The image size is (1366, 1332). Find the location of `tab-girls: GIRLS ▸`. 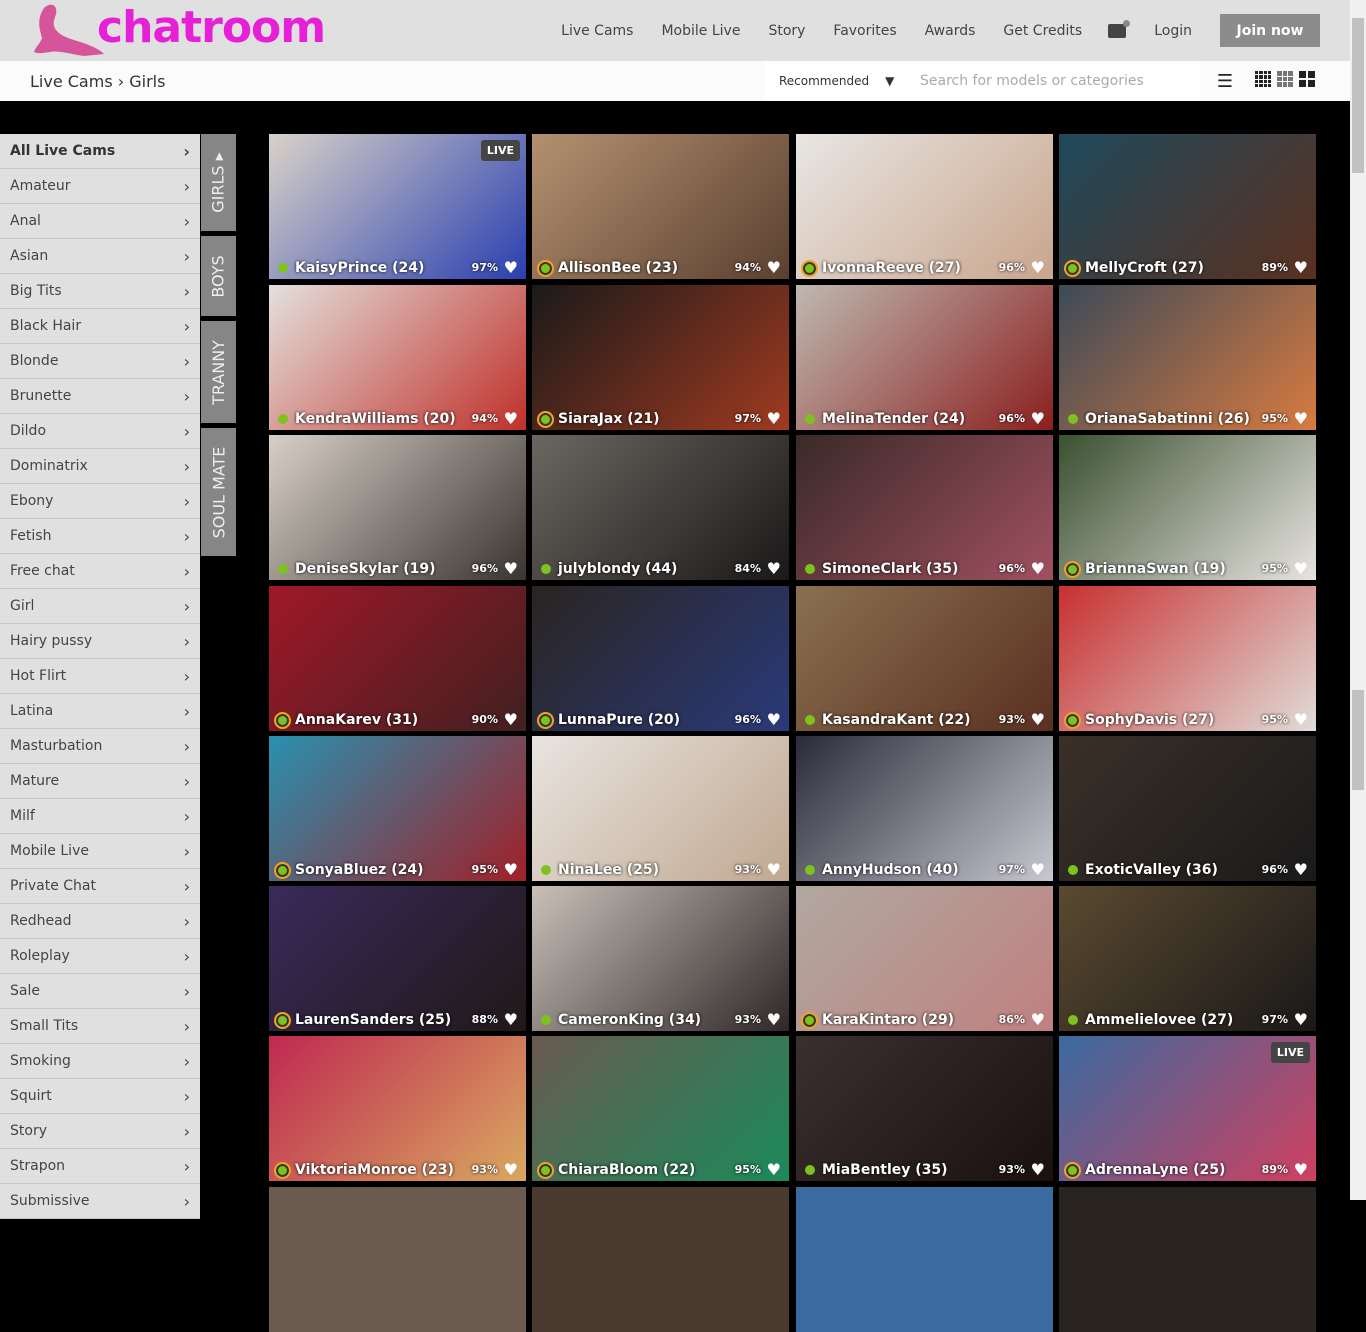

tab-girls: GIRLS ▸ is located at coordinates (218, 182).